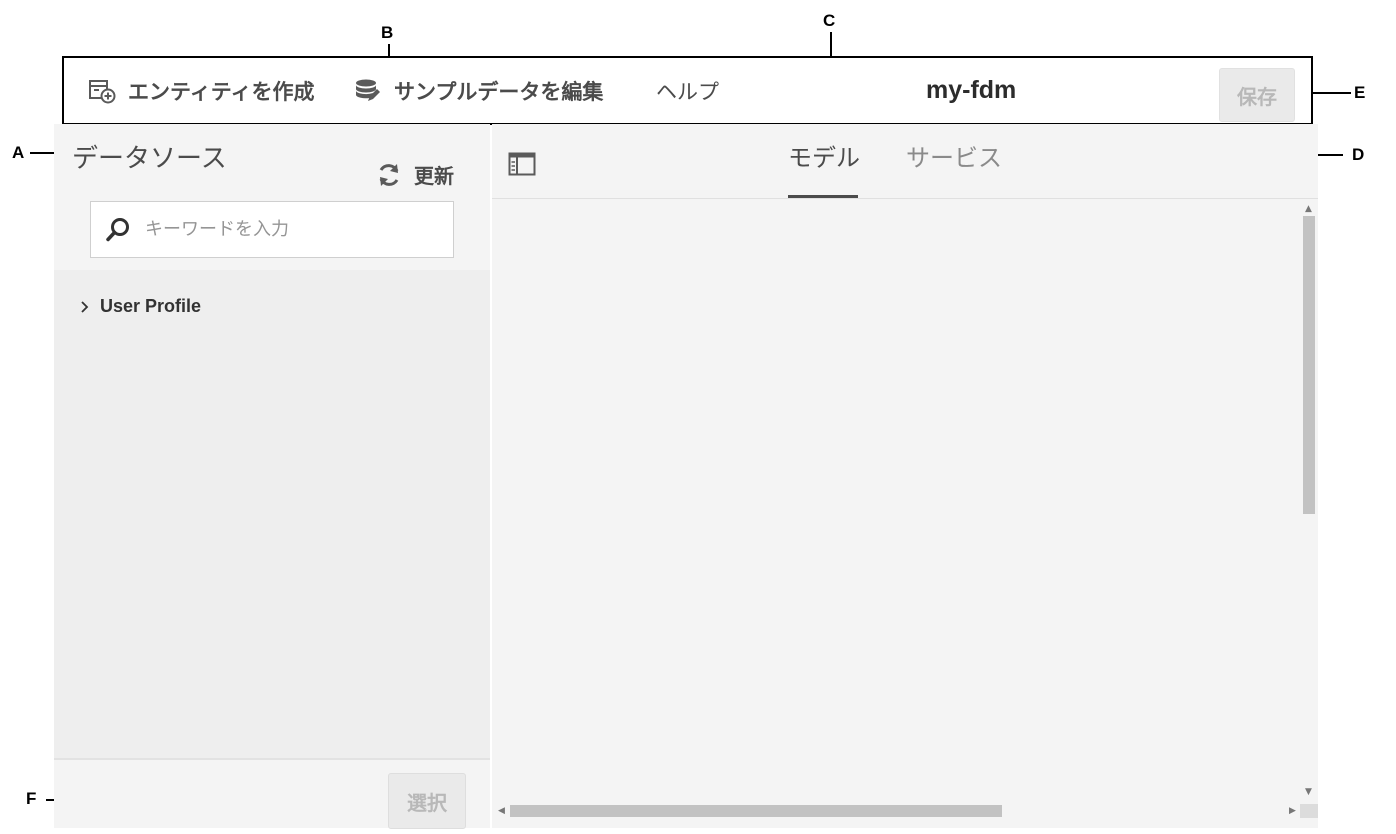 This screenshot has width=1396, height=834. What do you see at coordinates (1358, 154) in the screenshot?
I see `callout-d: D` at bounding box center [1358, 154].